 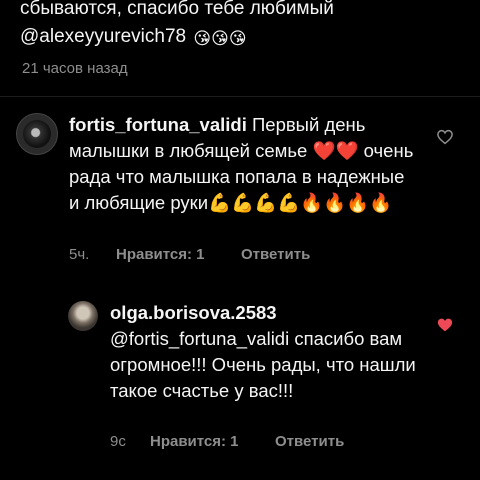 I want to click on top-comment-time: 21 часов назад, so click(x=75, y=68).